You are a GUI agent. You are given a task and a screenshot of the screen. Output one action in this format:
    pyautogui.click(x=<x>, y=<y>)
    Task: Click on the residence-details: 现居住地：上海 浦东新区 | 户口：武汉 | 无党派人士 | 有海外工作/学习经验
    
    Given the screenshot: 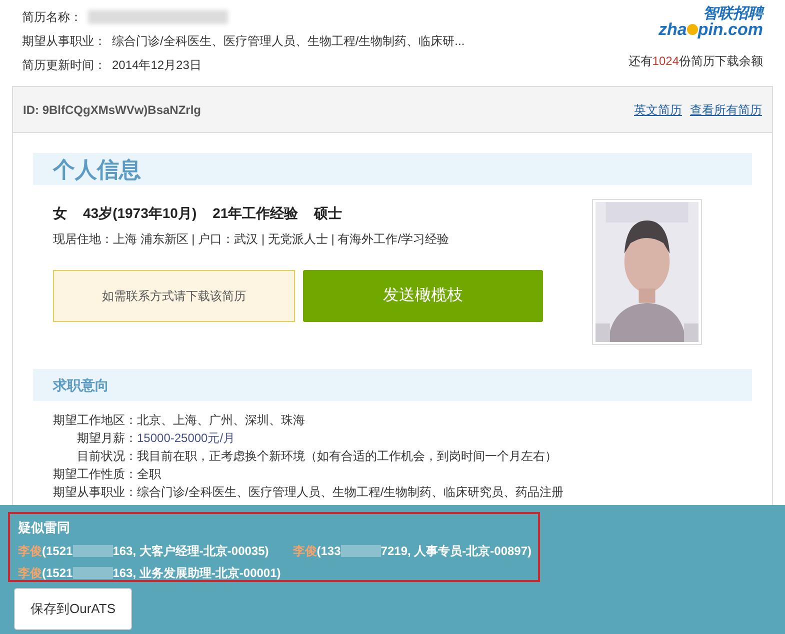 What is the action you would take?
    pyautogui.click(x=251, y=239)
    